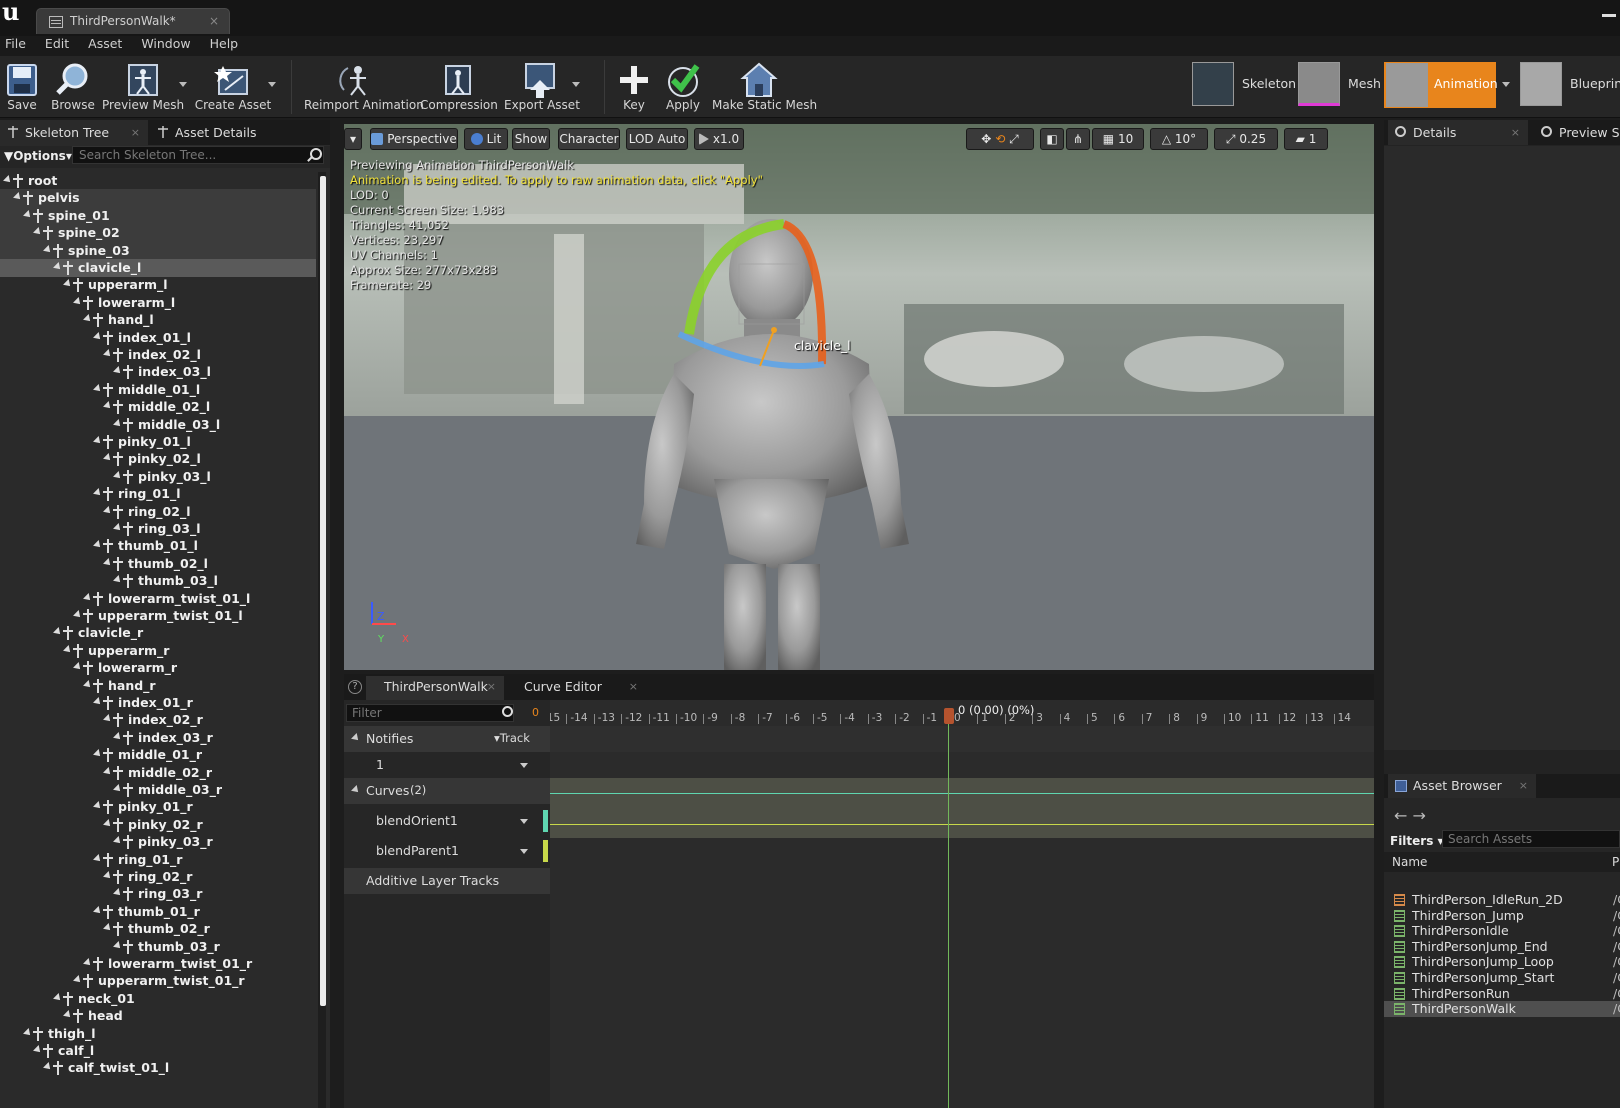  I want to click on bone-row: thumb_03_r, so click(158, 947).